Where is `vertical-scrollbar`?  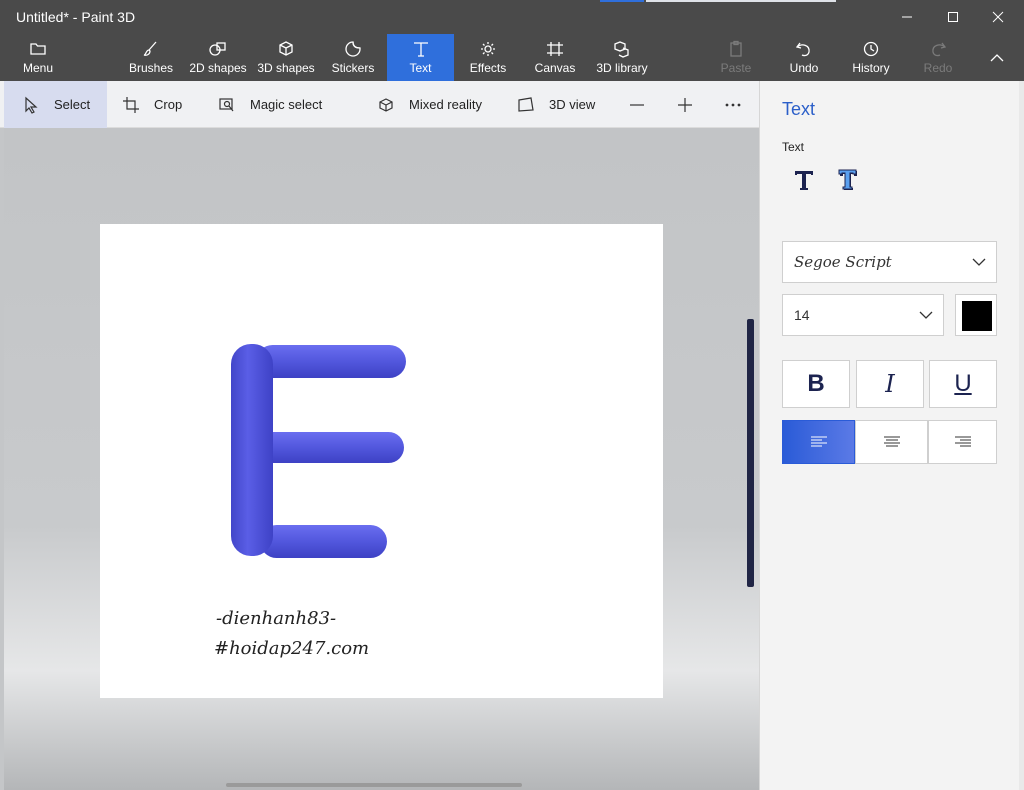
vertical-scrollbar is located at coordinates (750, 453).